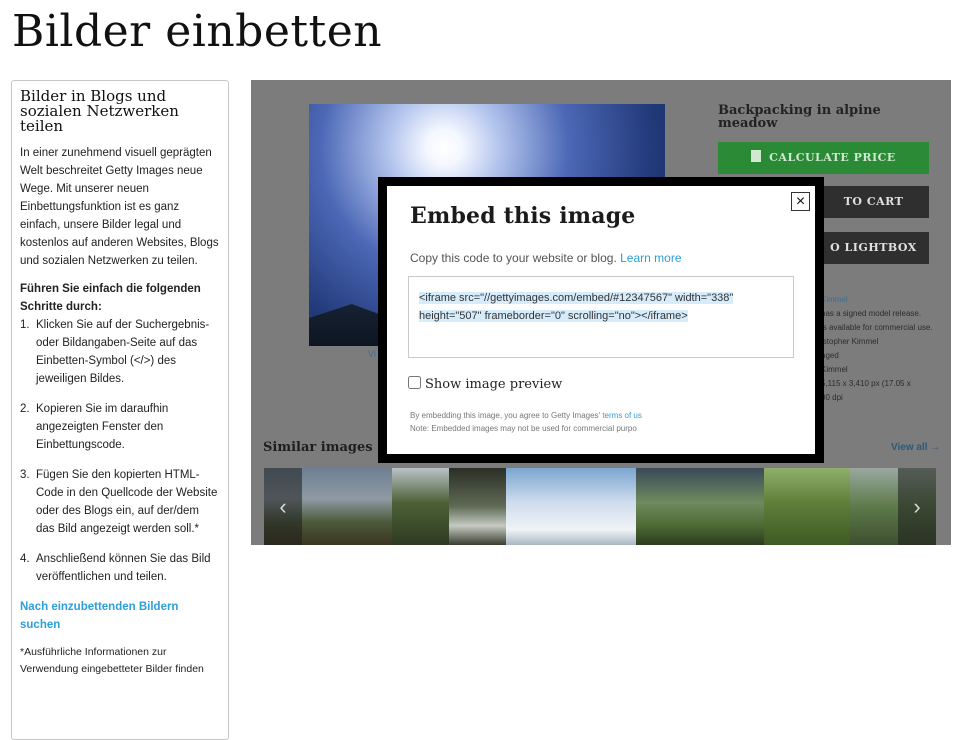  I want to click on carousel-prev-button: ‹, so click(283, 506).